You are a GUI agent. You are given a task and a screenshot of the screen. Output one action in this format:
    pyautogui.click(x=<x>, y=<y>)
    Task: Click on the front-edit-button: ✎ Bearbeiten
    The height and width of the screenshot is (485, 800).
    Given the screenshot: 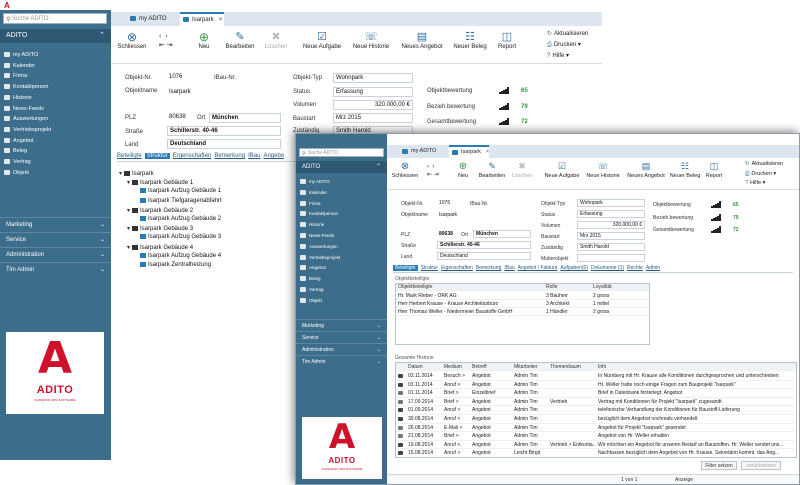 What is the action you would take?
    pyautogui.click(x=492, y=170)
    